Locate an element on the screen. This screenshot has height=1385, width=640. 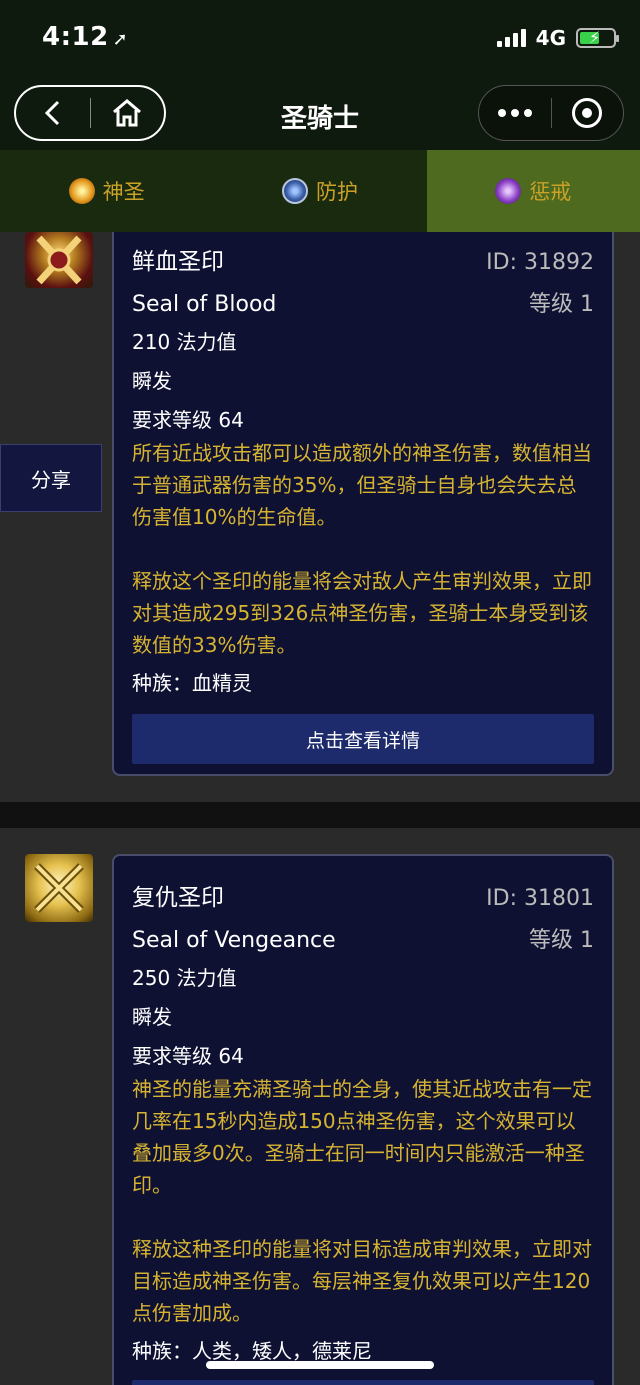
status-time: 4:12 ➚ is located at coordinates (85, 37).